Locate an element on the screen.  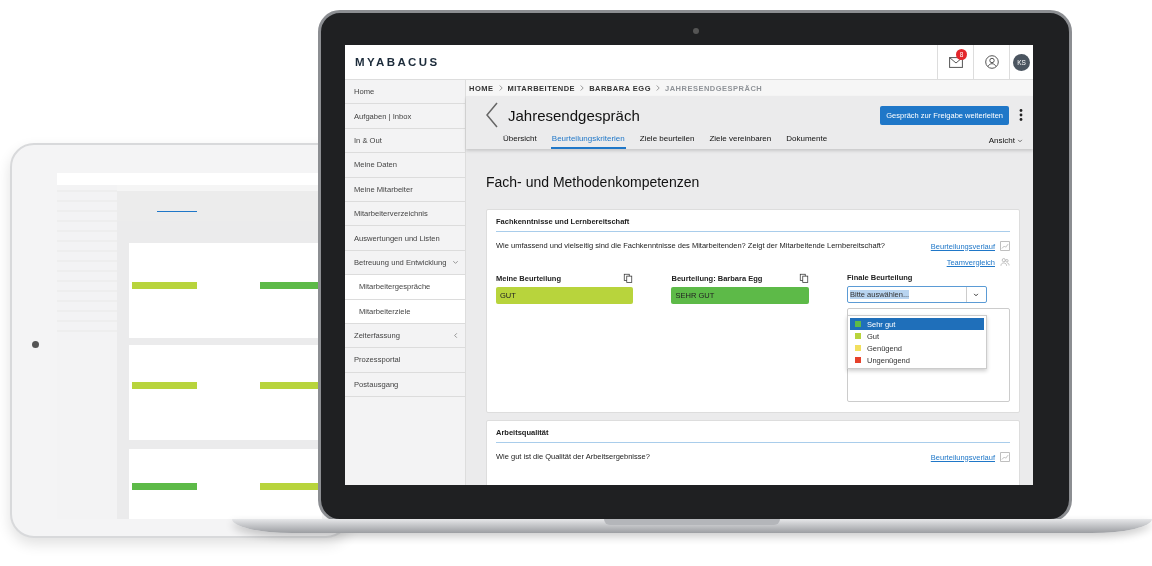
camera-dot is located at coordinates (696, 31).